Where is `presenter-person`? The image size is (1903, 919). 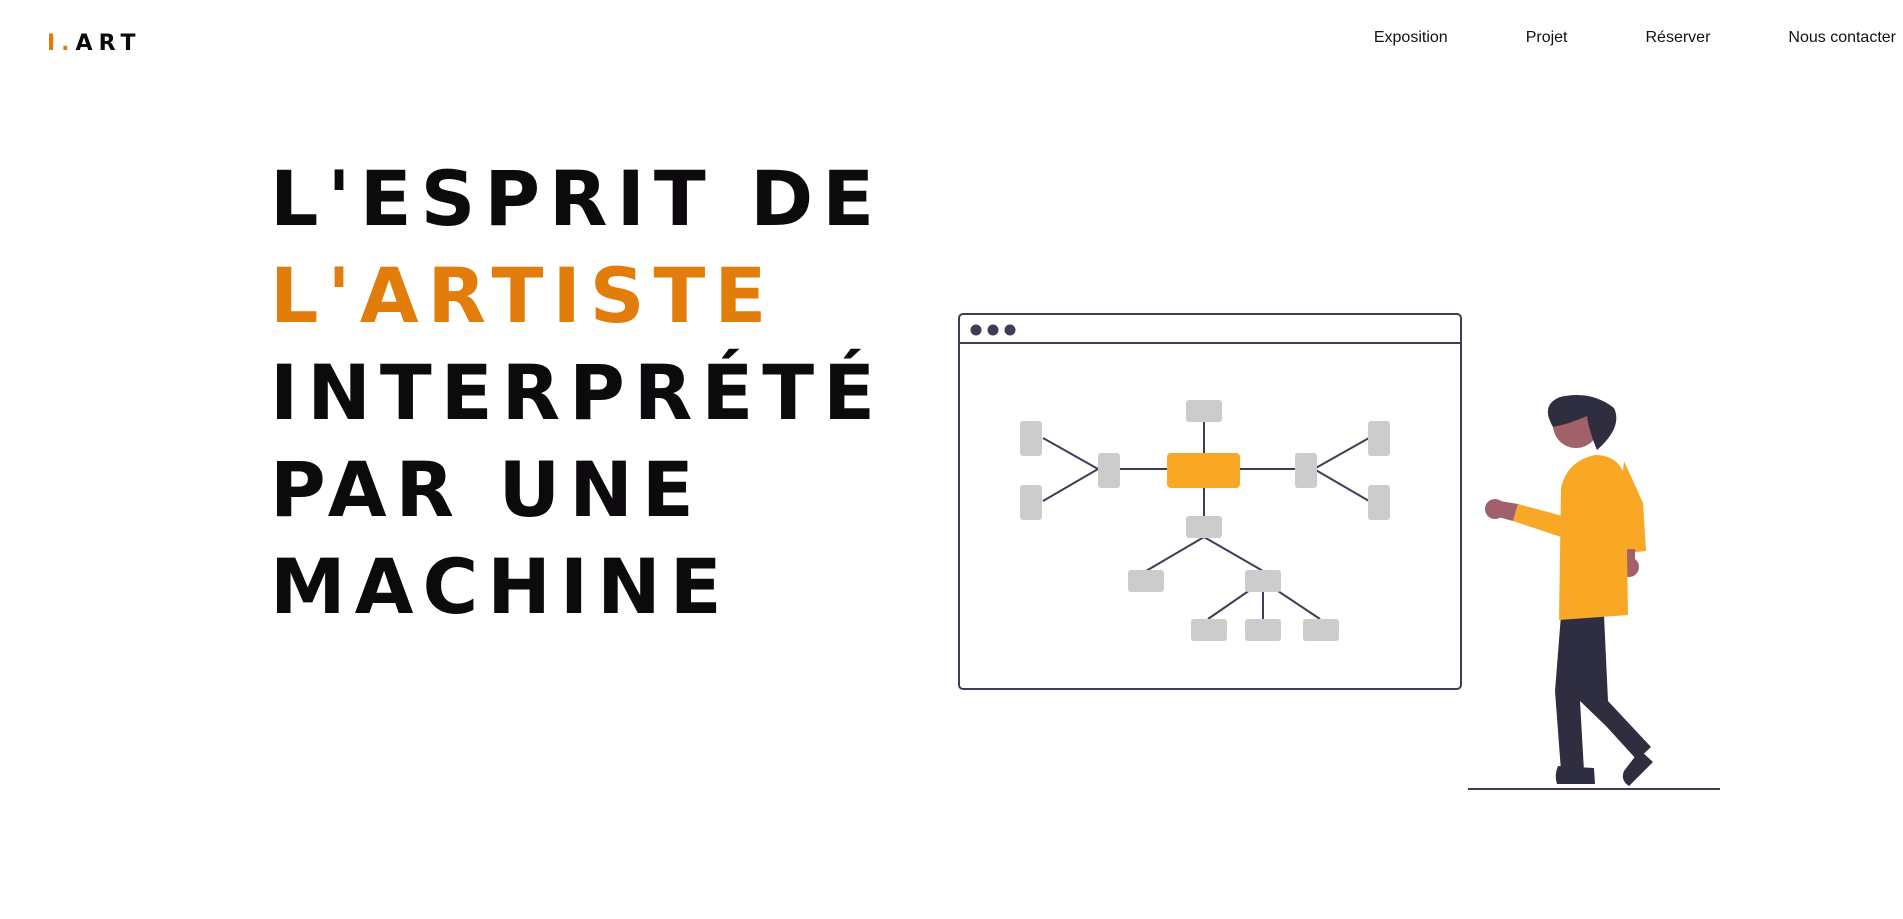
presenter-person is located at coordinates (1569, 590).